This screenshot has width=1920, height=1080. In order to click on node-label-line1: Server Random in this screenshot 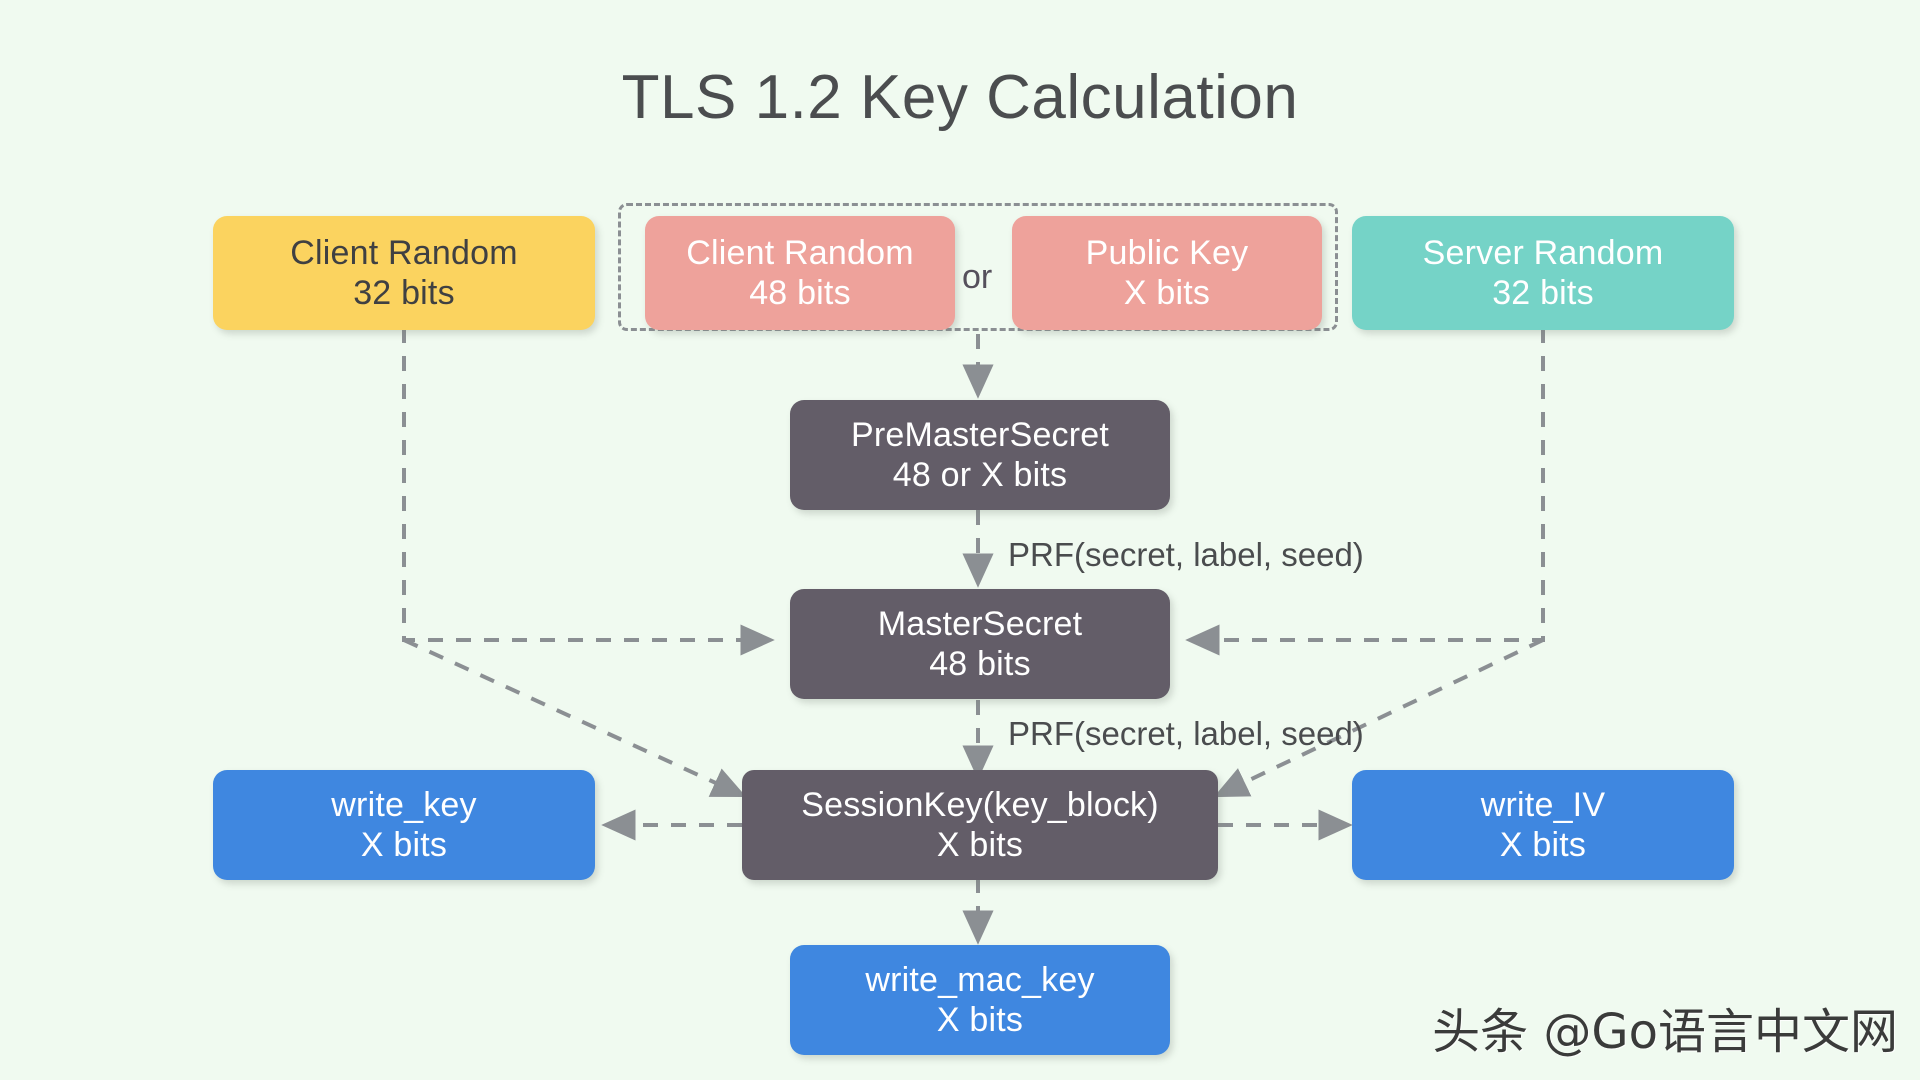, I will do `click(1543, 252)`.